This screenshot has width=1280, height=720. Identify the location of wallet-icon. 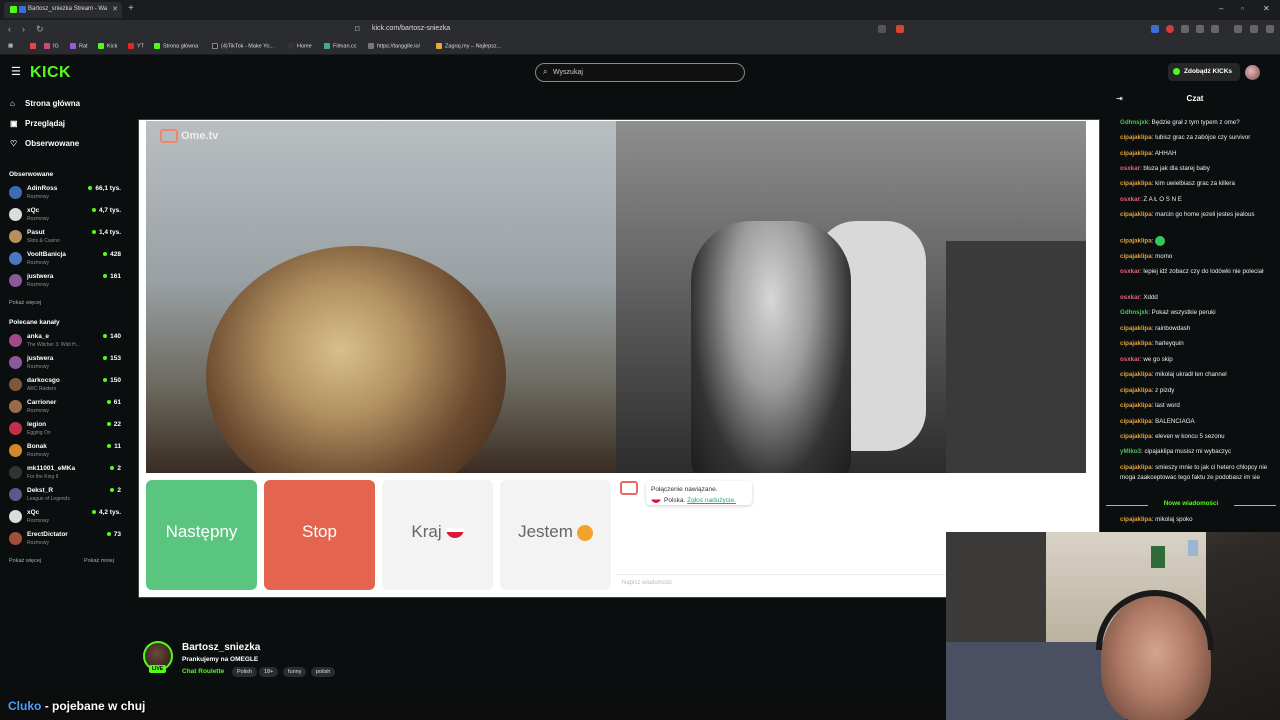
(1254, 29).